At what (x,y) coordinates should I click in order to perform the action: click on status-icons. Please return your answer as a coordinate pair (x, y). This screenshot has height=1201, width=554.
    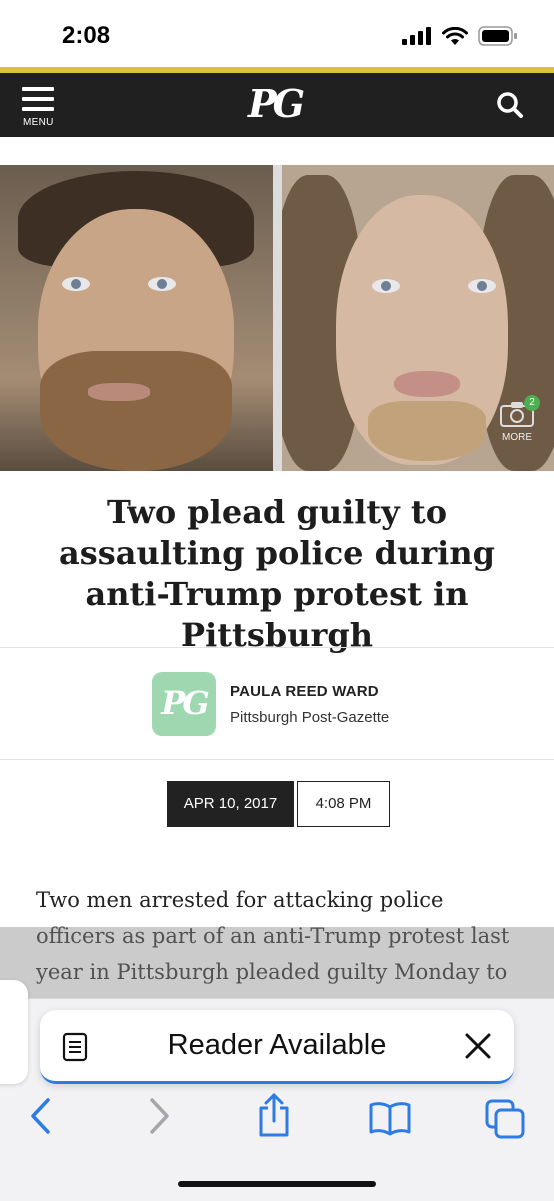
    Looking at the image, I should click on (460, 36).